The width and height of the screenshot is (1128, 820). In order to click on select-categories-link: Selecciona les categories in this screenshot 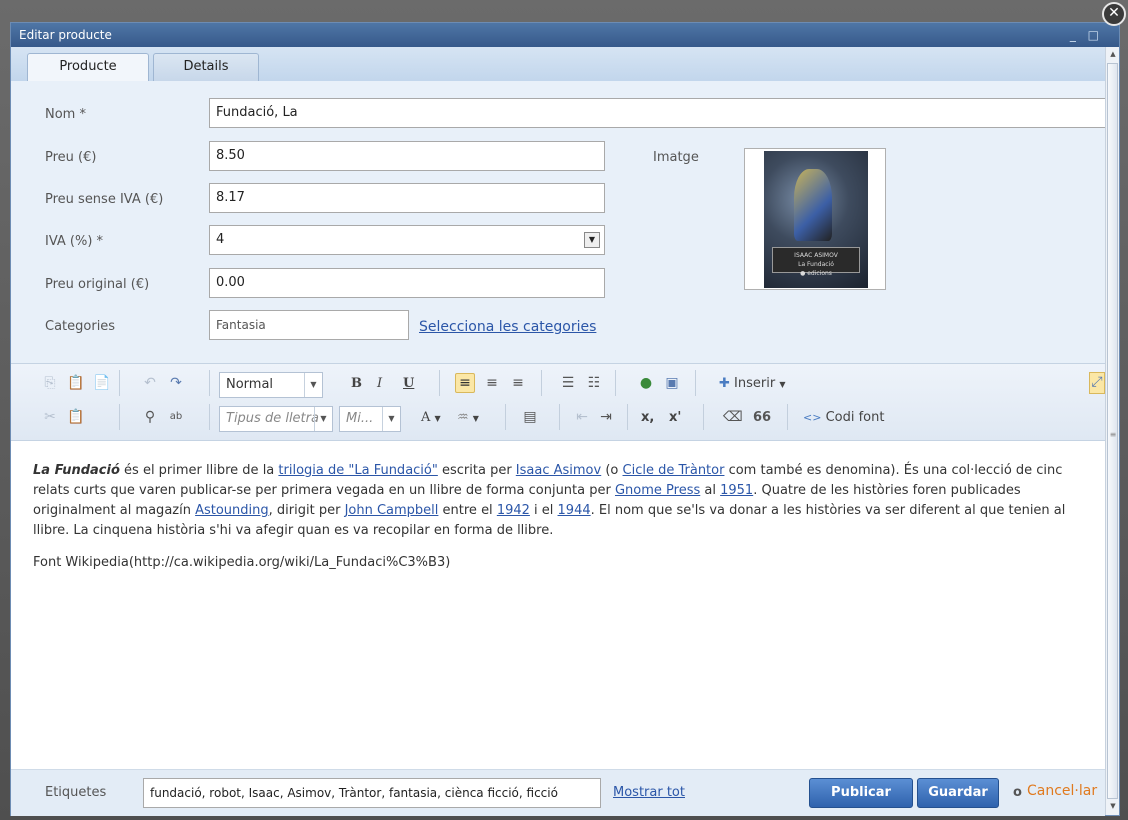, I will do `click(507, 327)`.